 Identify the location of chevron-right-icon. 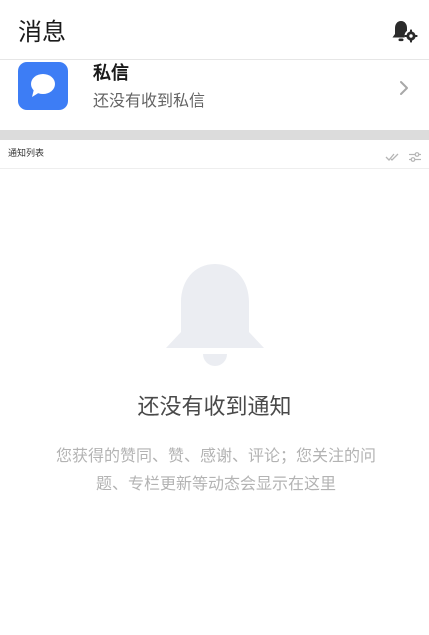
(404, 88).